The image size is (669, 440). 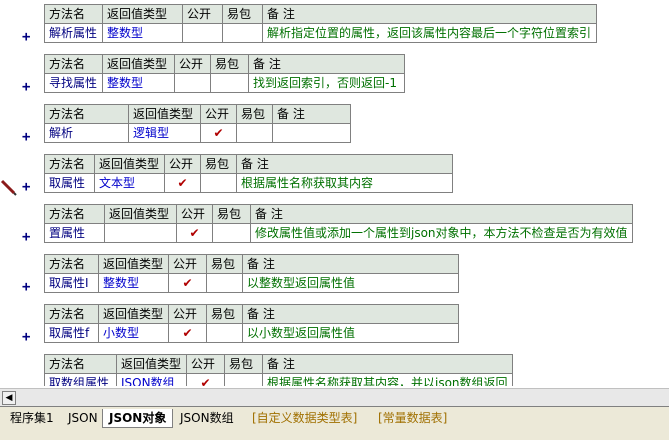 I want to click on method-block: + 方法名 返回值类型 公开 易包备 注 取属性I 整数型 ✔ 以整数型返回属性值, so click(x=240, y=274).